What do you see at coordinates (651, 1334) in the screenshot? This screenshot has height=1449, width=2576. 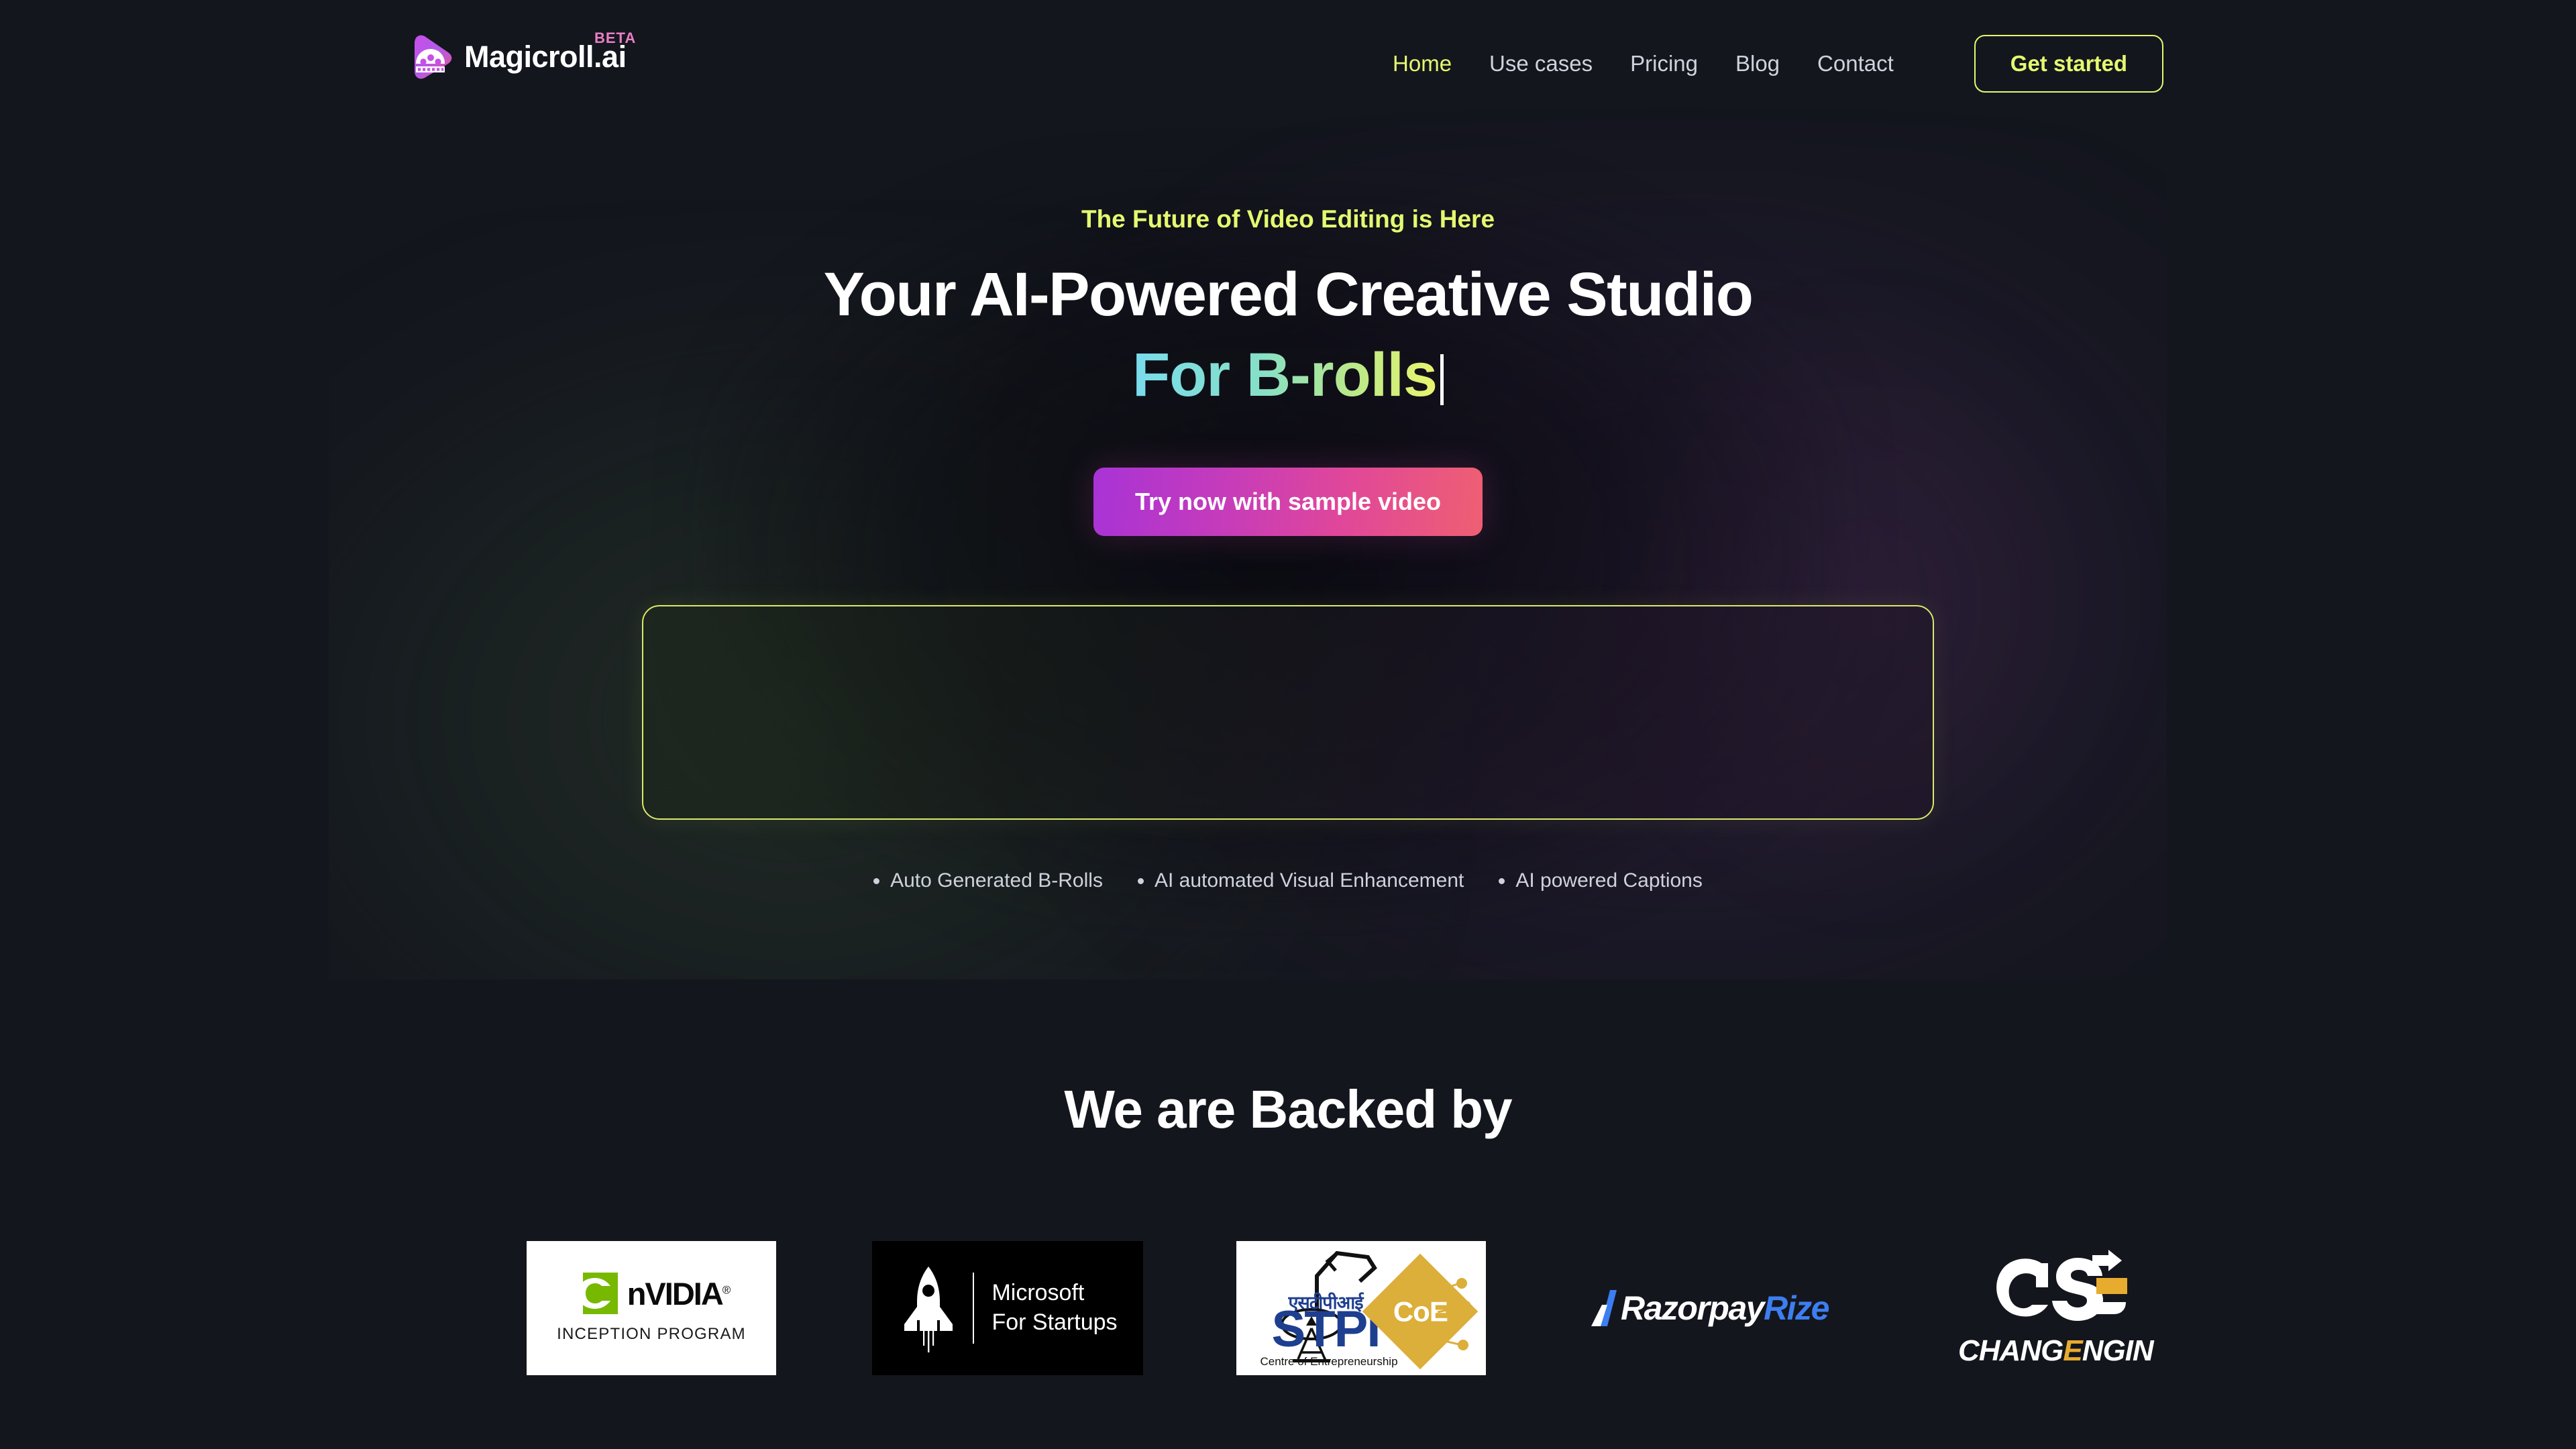 I see `nvidia-program-label: INCEPTION PROGRAM` at bounding box center [651, 1334].